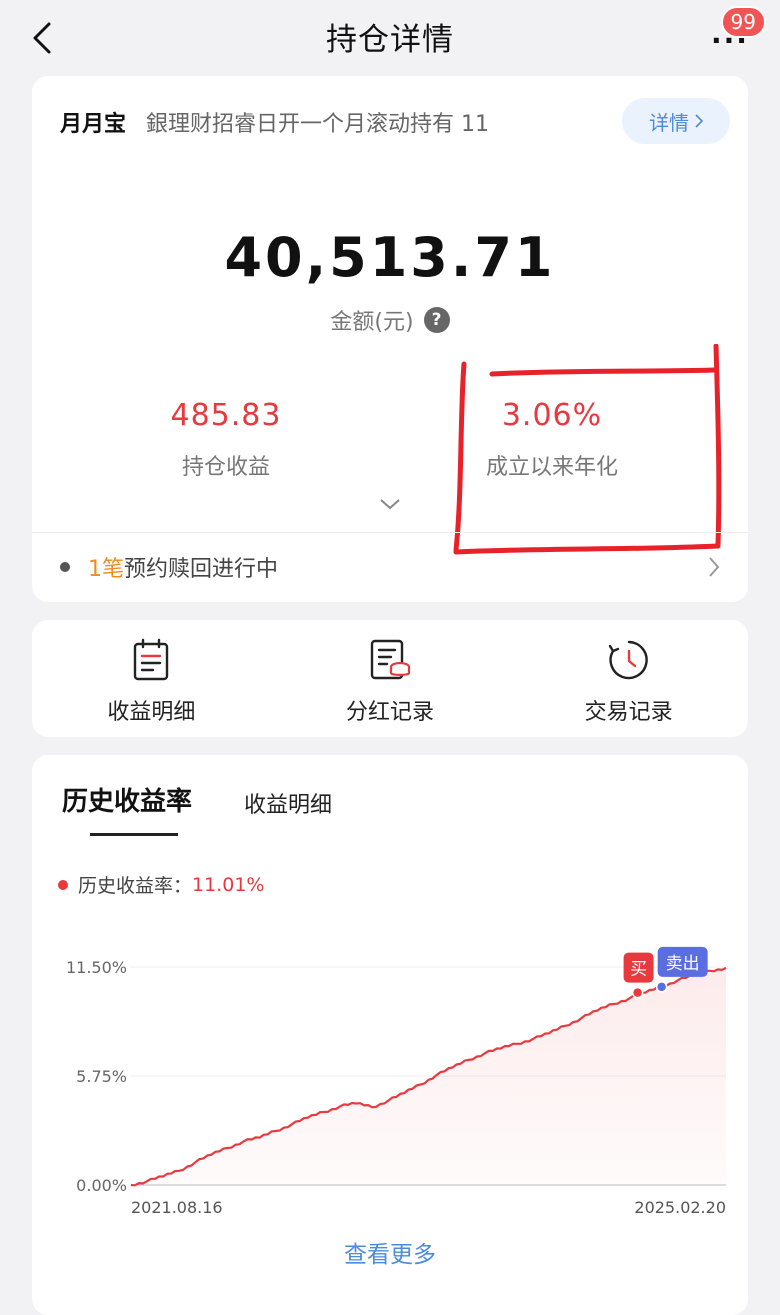 This screenshot has width=780, height=1315. Describe the element at coordinates (317, 124) in the screenshot. I see `product-description: 銀理财招睿日开一个月滚动持有 11` at that location.